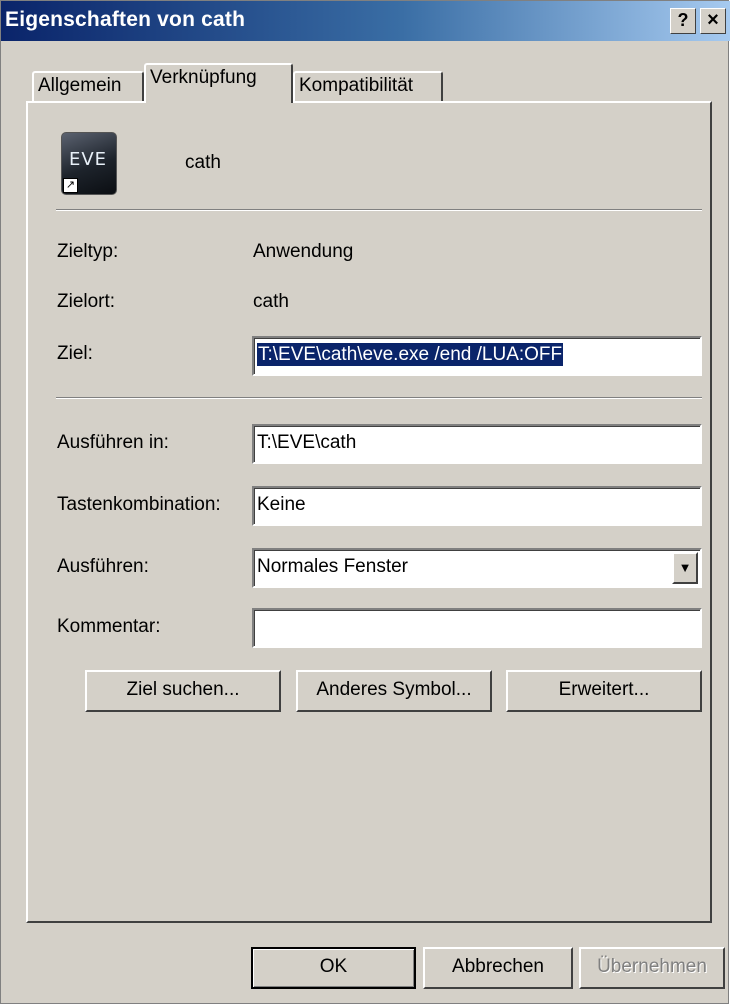 The height and width of the screenshot is (1006, 731). Describe the element at coordinates (70, 185) in the screenshot. I see `shortcut-arrow-icon: ↗` at that location.